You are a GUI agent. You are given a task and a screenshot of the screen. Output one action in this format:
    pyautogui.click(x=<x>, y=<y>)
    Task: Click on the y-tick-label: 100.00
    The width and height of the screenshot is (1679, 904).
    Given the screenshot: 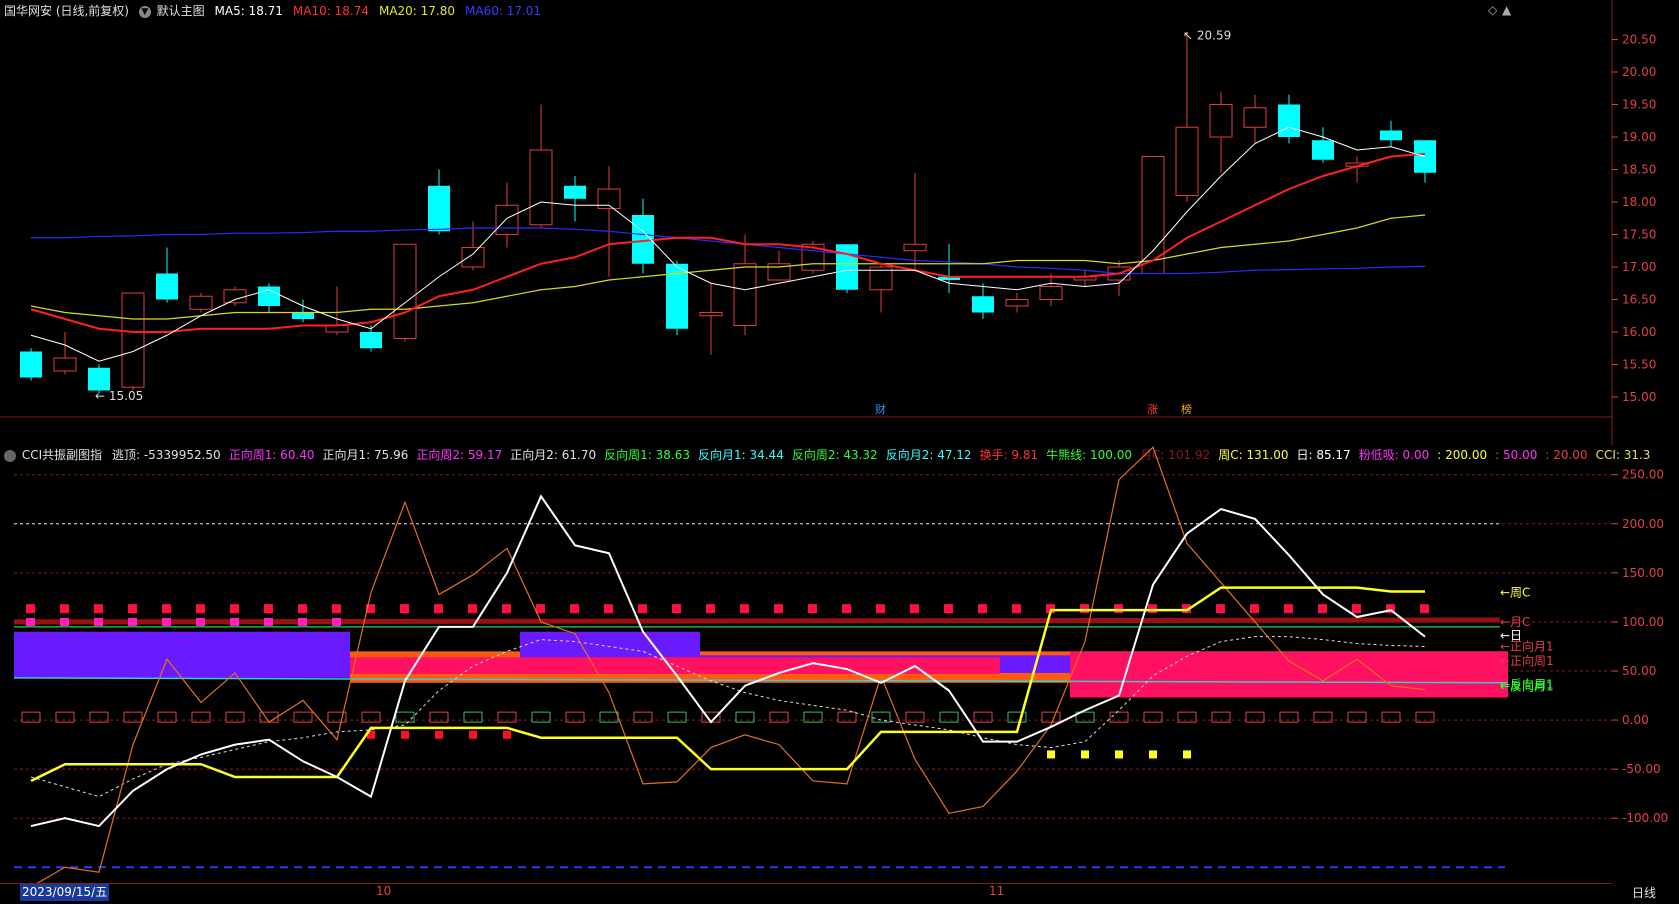 What is the action you would take?
    pyautogui.click(x=1643, y=622)
    